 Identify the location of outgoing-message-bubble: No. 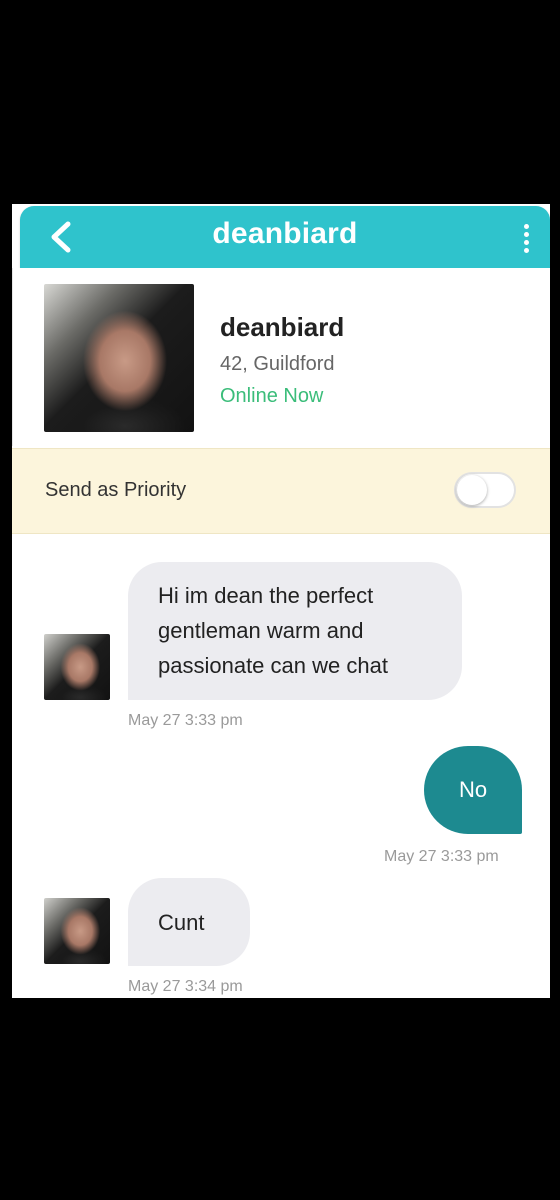
(473, 790).